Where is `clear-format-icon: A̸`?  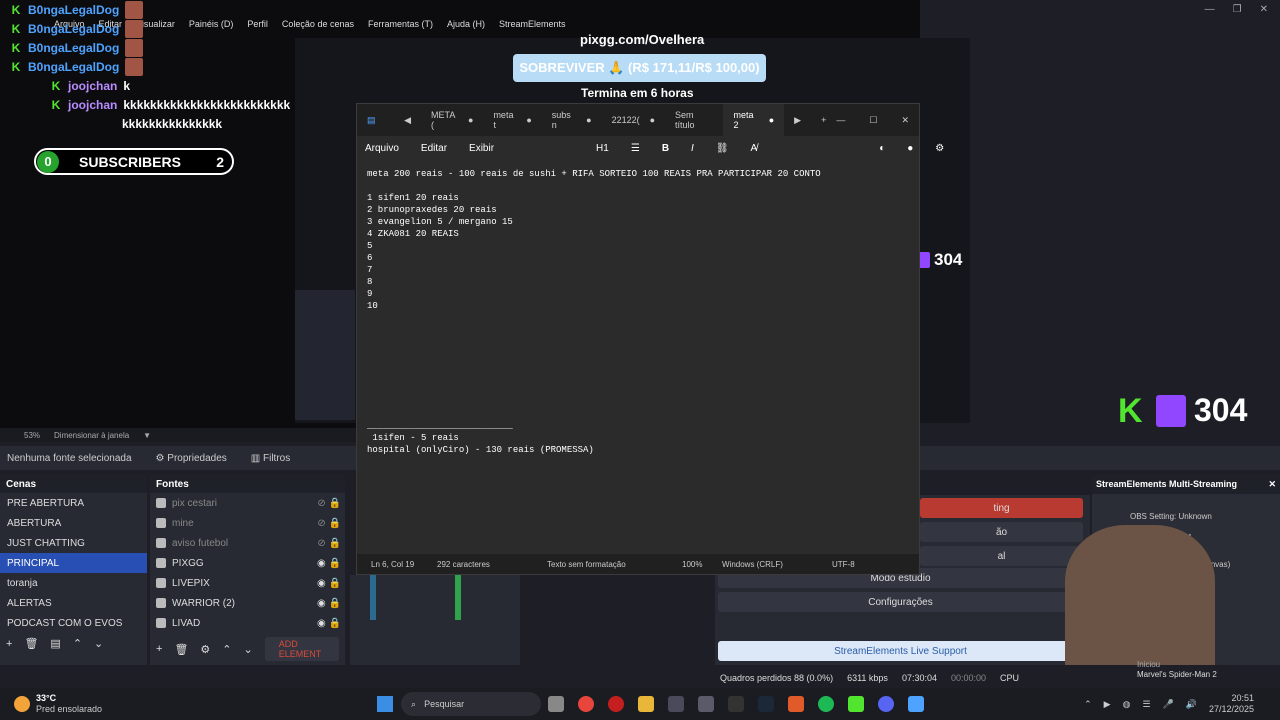 clear-format-icon: A̸ is located at coordinates (754, 148).